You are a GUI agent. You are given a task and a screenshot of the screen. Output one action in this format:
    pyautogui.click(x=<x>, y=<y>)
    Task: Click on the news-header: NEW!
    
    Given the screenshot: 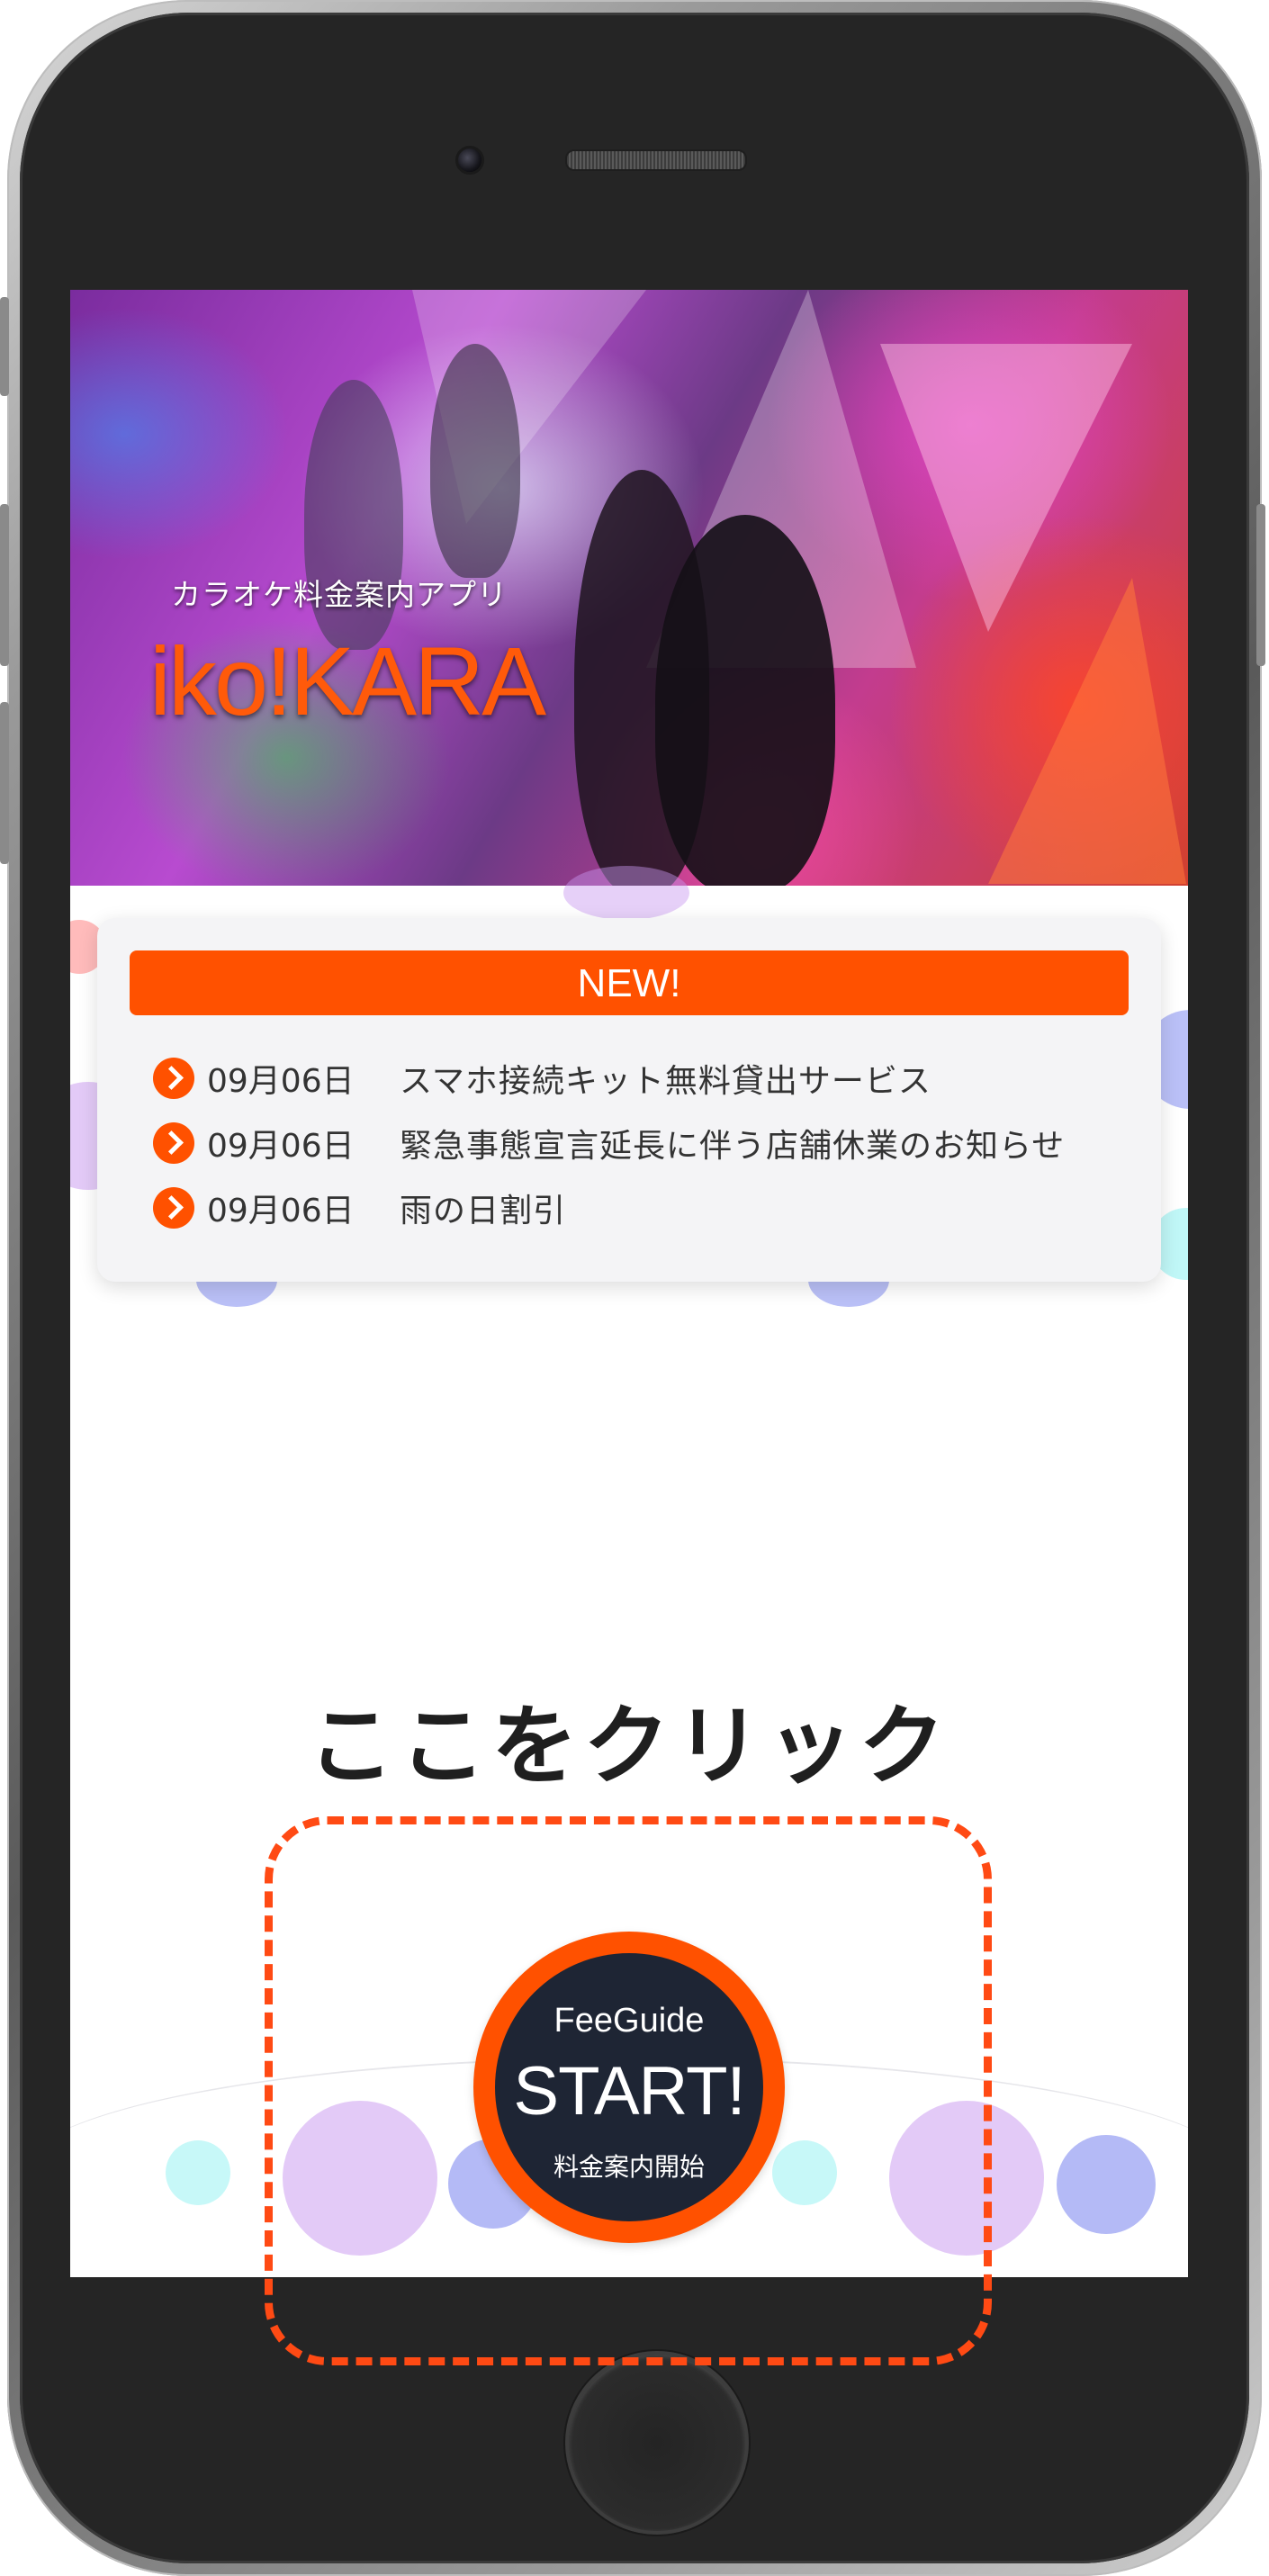 What is the action you would take?
    pyautogui.click(x=629, y=982)
    